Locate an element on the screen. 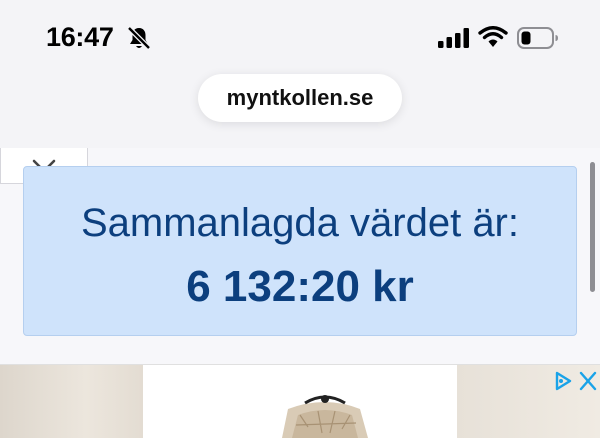 Image resolution: width=600 pixels, height=438 pixels. ad-image-left is located at coordinates (71, 401).